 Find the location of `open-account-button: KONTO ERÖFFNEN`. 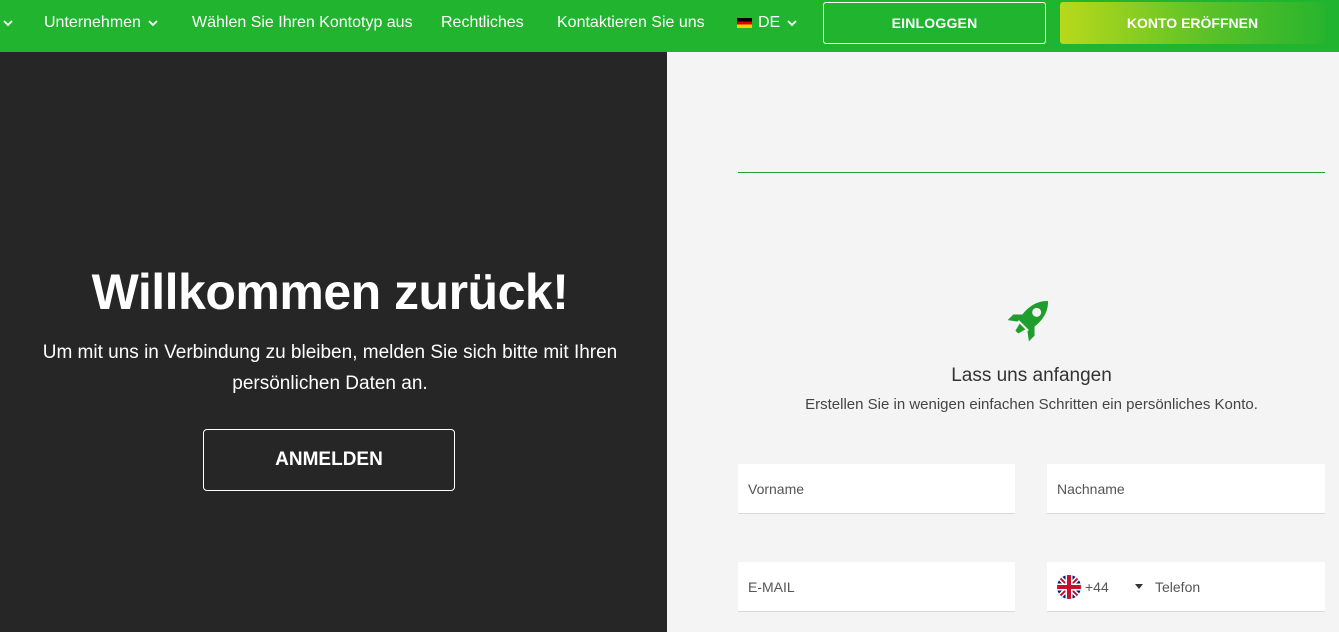

open-account-button: KONTO ERÖFFNEN is located at coordinates (1192, 23).